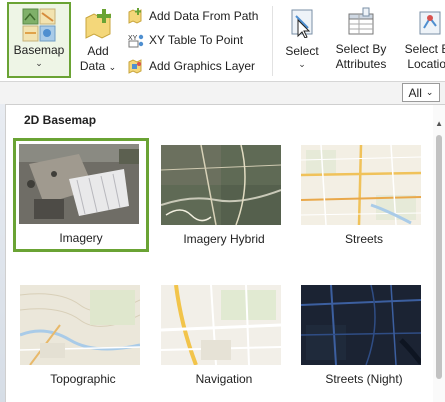 The width and height of the screenshot is (445, 402). What do you see at coordinates (79, 184) in the screenshot?
I see `imagery-thumbnail` at bounding box center [79, 184].